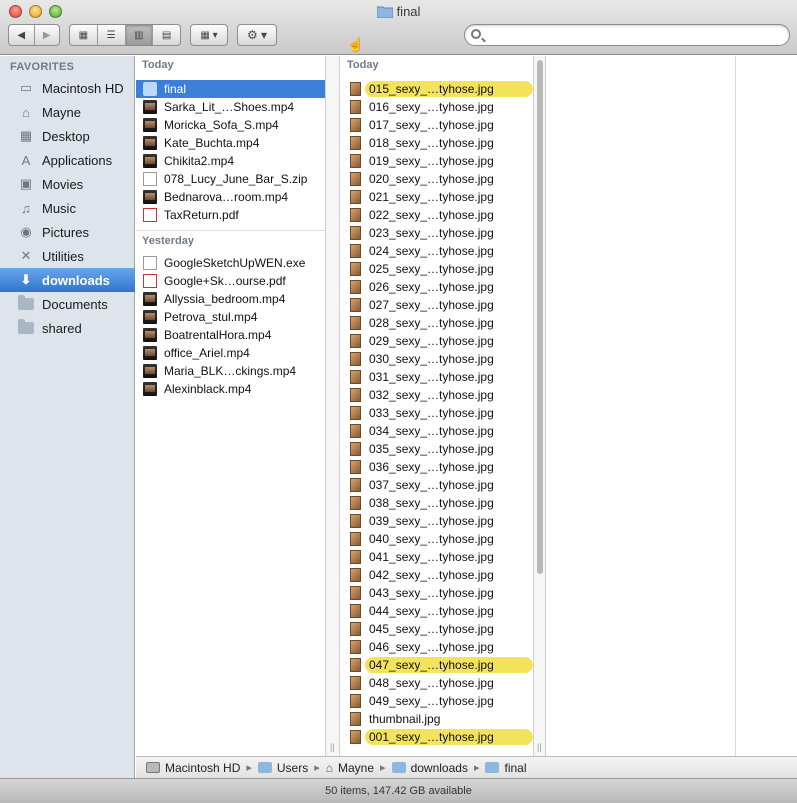  I want to click on file-name: Sarka_Lit_…Shoes.mp4, so click(229, 107).